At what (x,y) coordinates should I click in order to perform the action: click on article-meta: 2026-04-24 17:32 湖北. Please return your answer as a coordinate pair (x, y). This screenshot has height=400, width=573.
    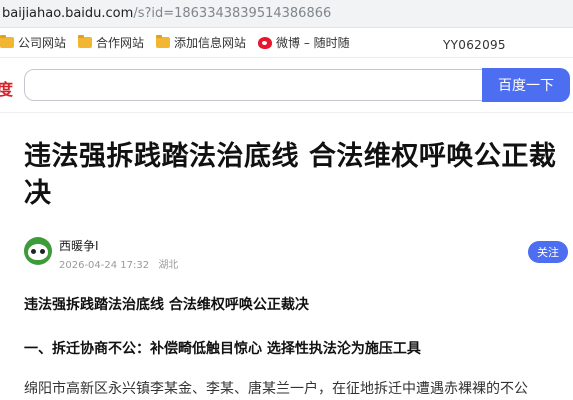
    Looking at the image, I should click on (121, 263).